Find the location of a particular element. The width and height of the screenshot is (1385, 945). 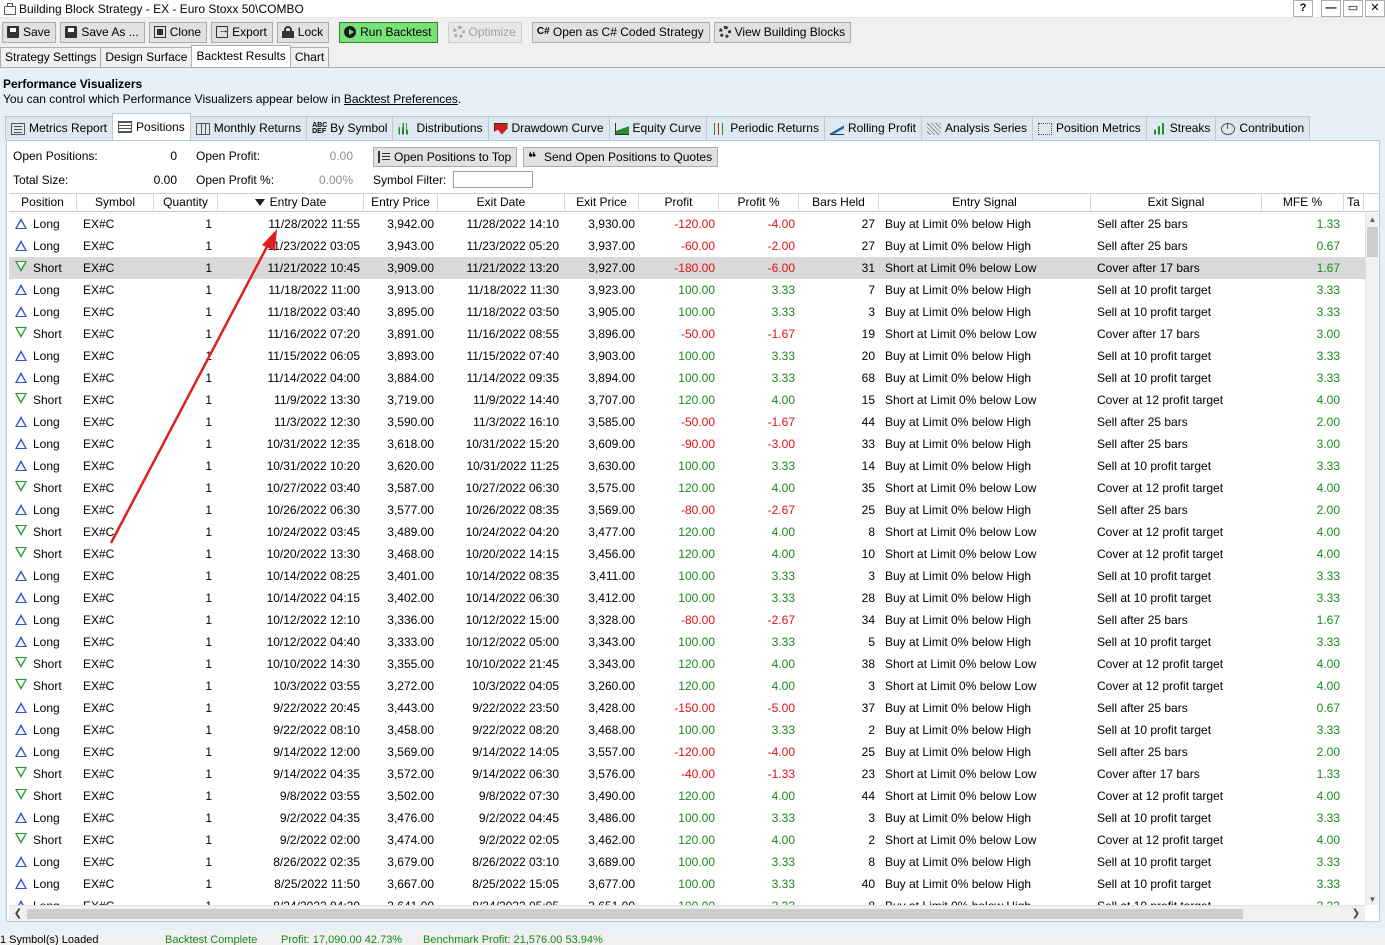

column-header-quantity: Quantity is located at coordinates (186, 203).